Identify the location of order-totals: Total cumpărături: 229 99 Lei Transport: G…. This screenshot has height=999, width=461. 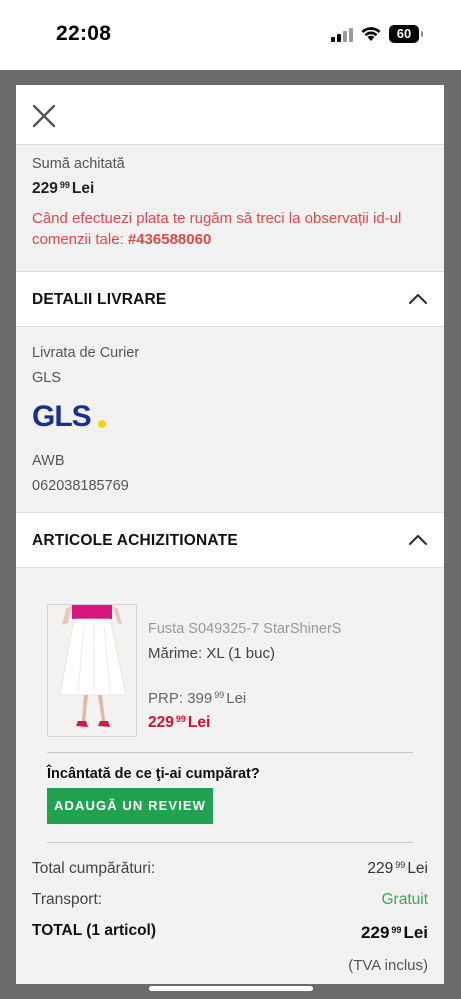
(230, 917).